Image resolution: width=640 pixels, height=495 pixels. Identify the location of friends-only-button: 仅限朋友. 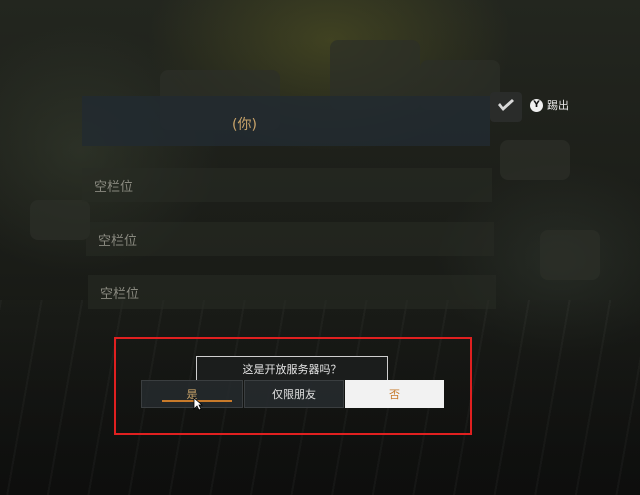
(294, 394).